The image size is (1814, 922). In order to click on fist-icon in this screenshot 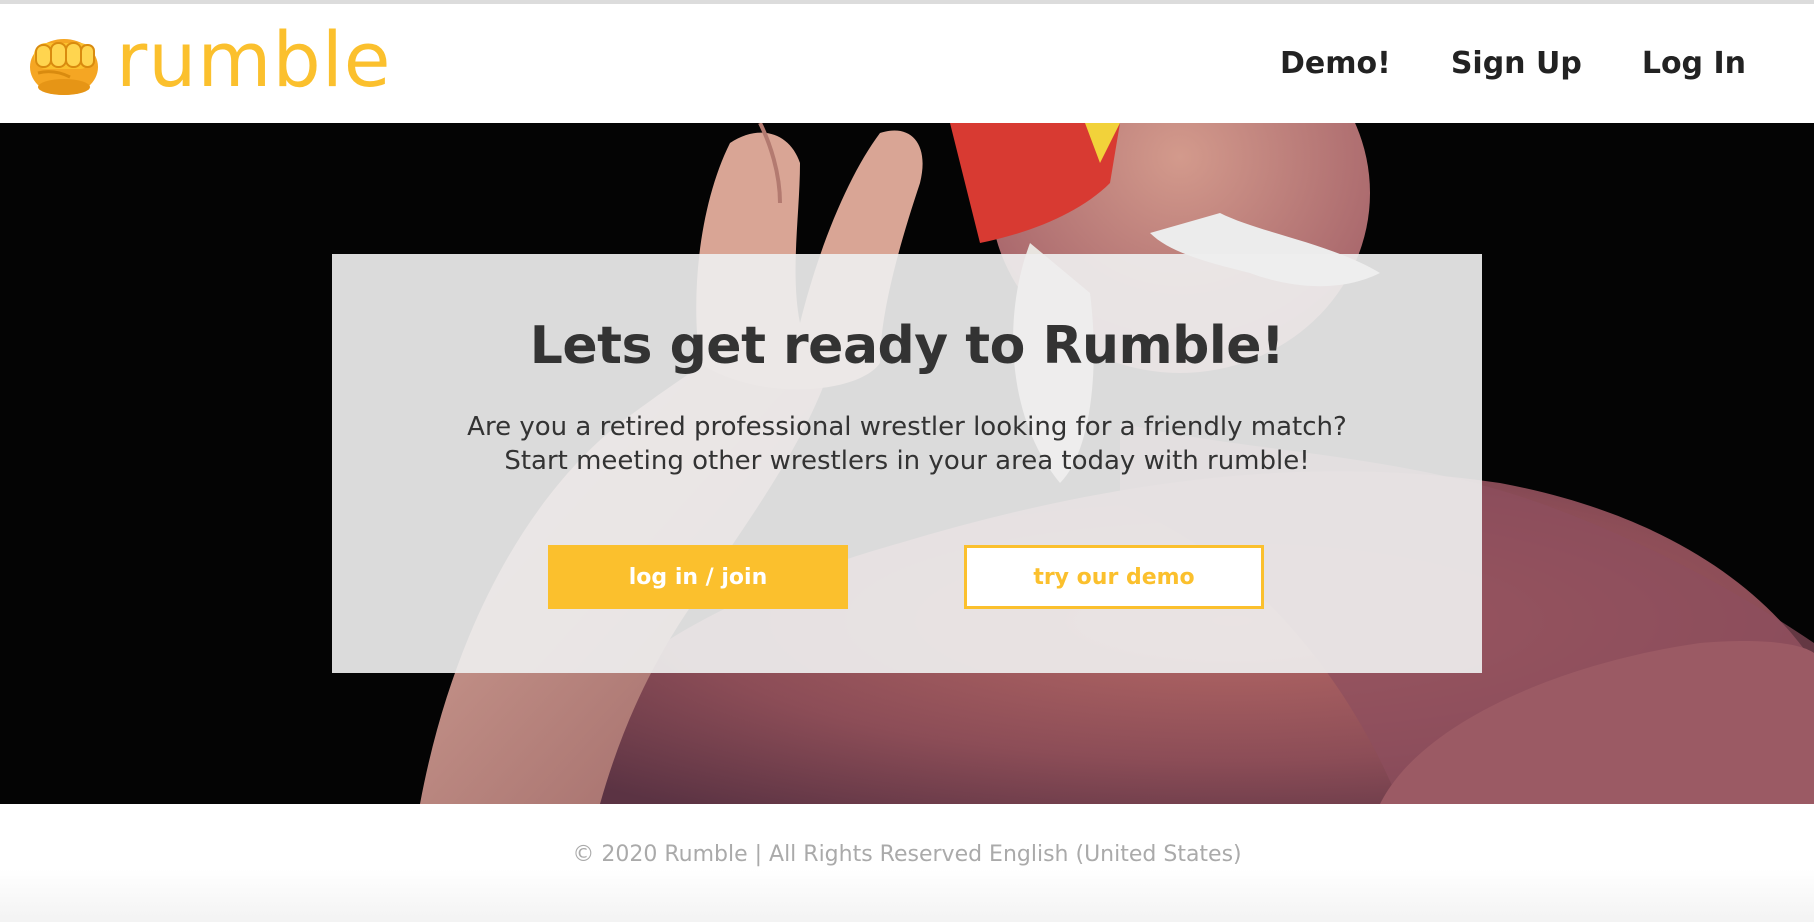, I will do `click(64, 67)`.